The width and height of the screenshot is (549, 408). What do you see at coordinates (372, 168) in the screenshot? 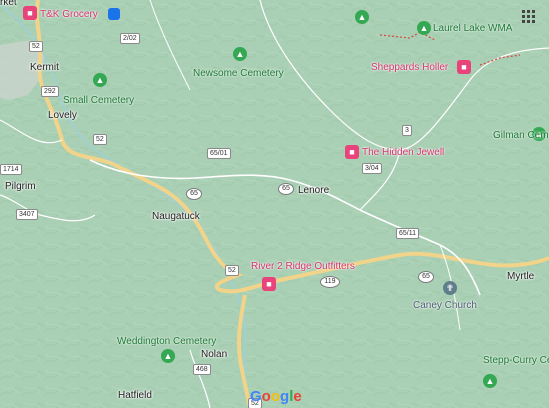
I see `shield-3-04: 3/04` at bounding box center [372, 168].